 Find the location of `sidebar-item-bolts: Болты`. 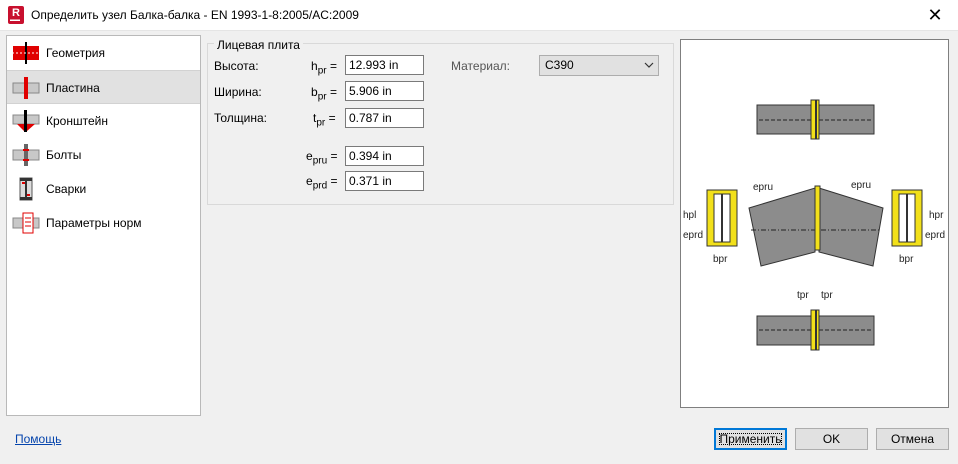

sidebar-item-bolts: Болты is located at coordinates (103, 155).